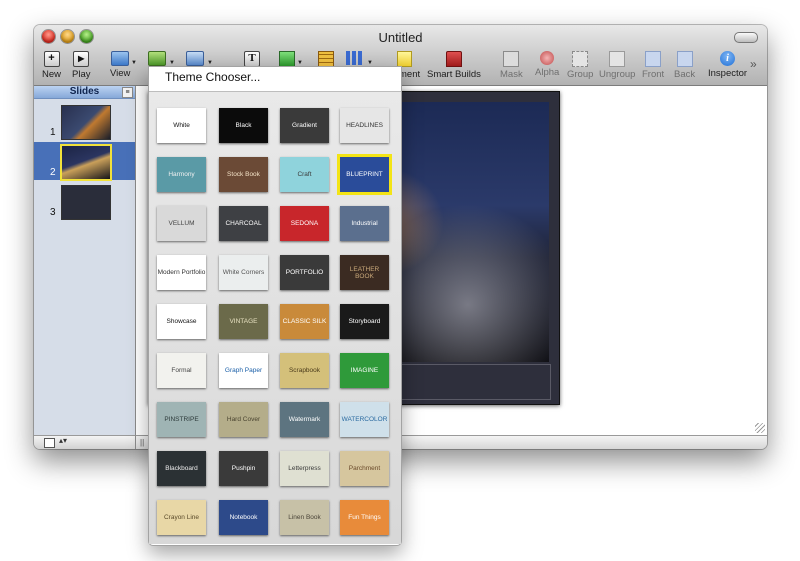  I want to click on theme-thumbnail-parchment: Parchment, so click(364, 468).